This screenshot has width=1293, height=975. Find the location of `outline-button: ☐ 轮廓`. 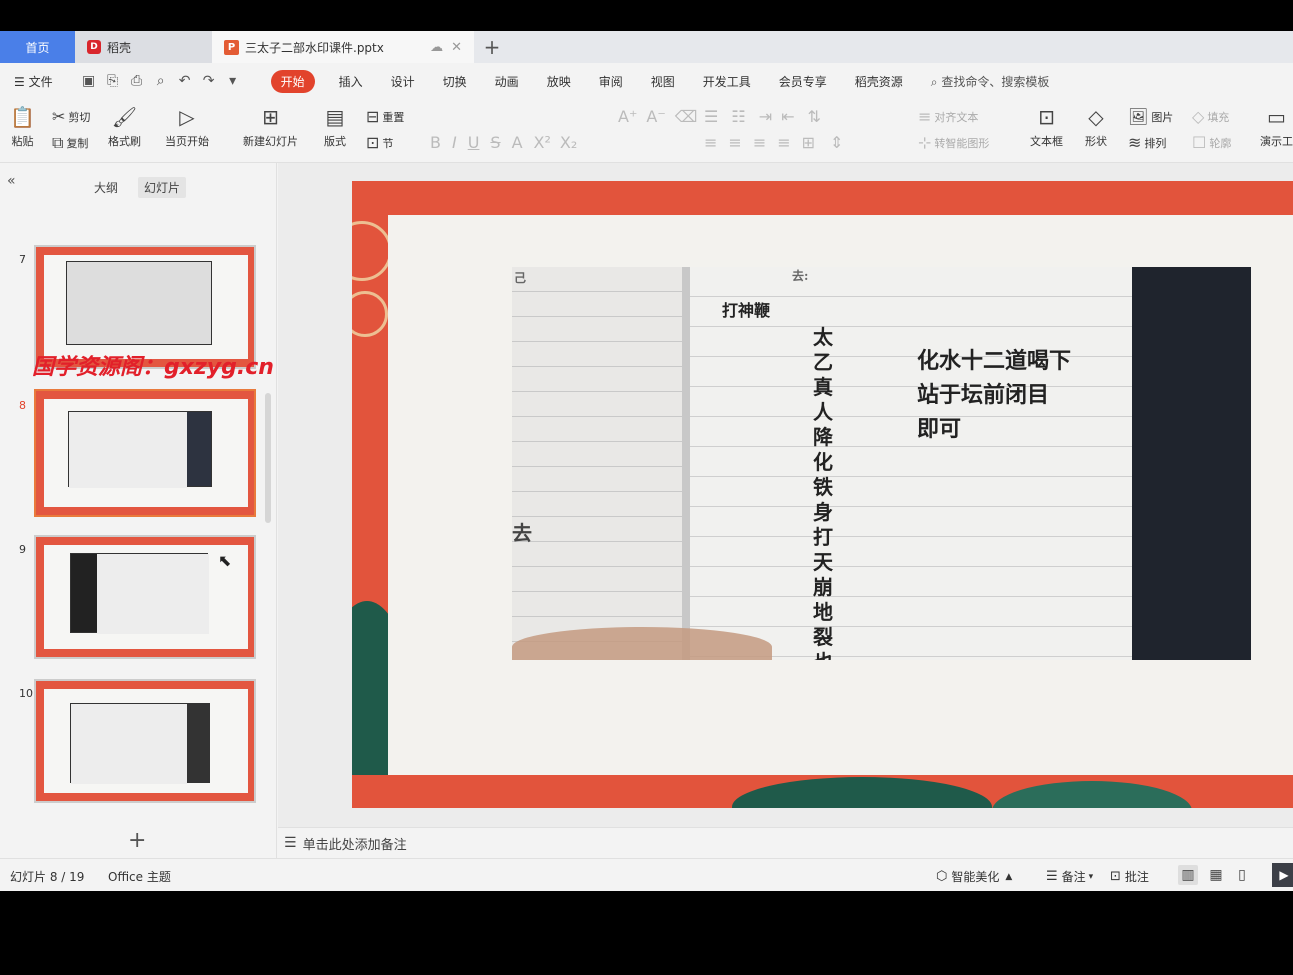

outline-button: ☐ 轮廓 is located at coordinates (1211, 142).